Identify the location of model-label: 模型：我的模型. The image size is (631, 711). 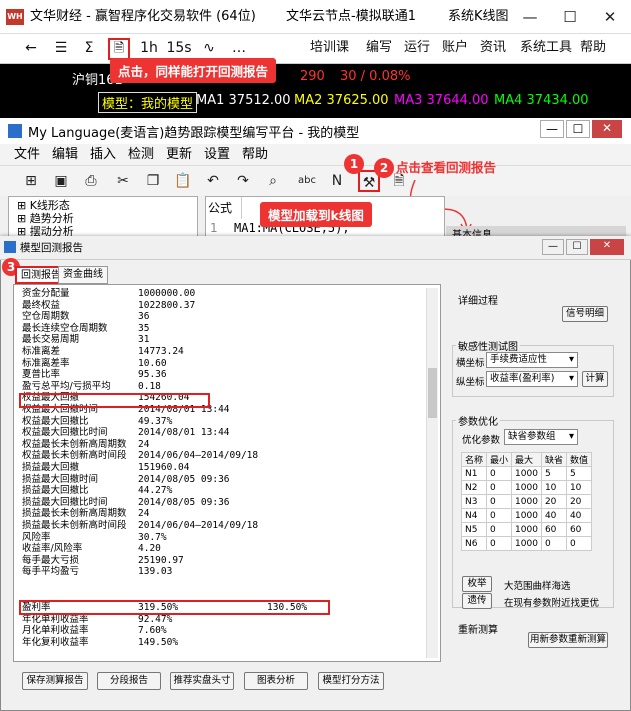
(148, 102).